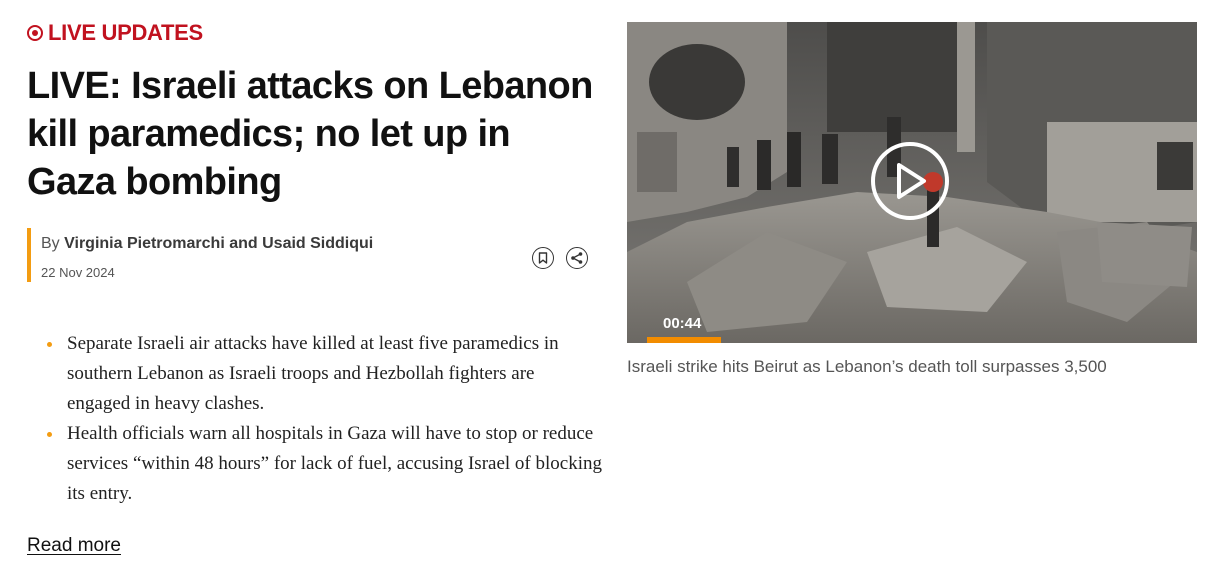  What do you see at coordinates (78, 272) in the screenshot?
I see `publish-date: 22 Nov 2024` at bounding box center [78, 272].